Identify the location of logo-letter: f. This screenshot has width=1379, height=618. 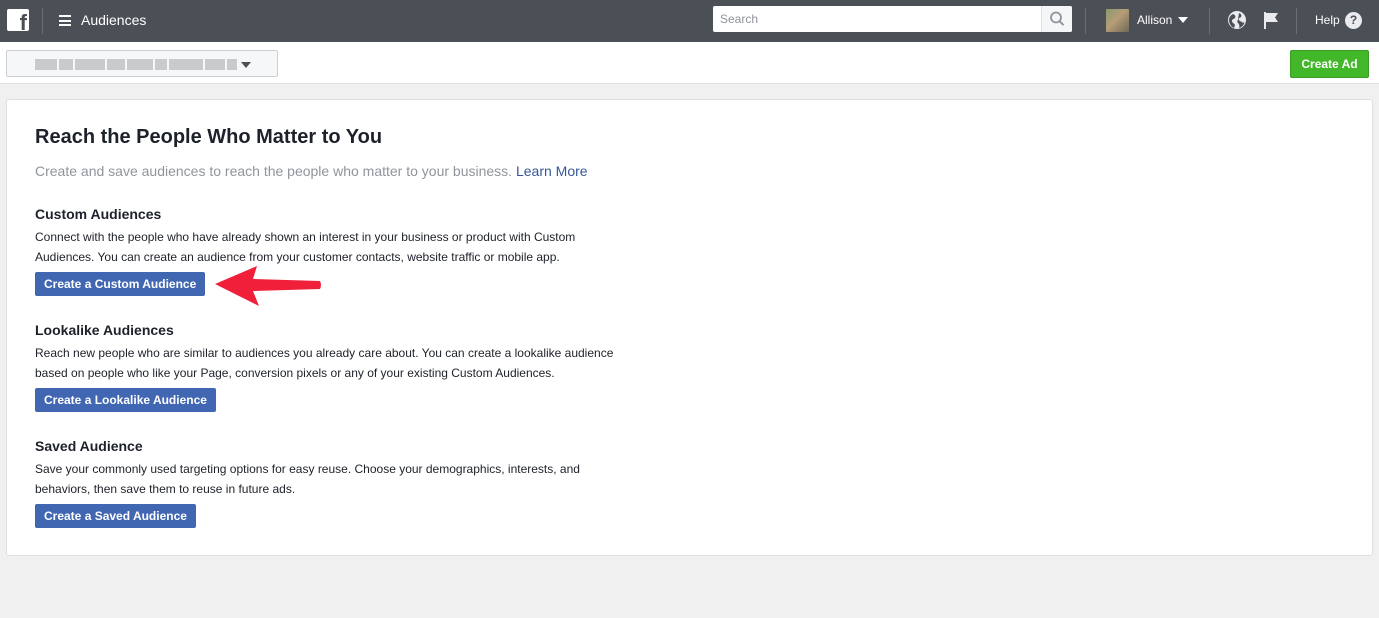
(23, 21).